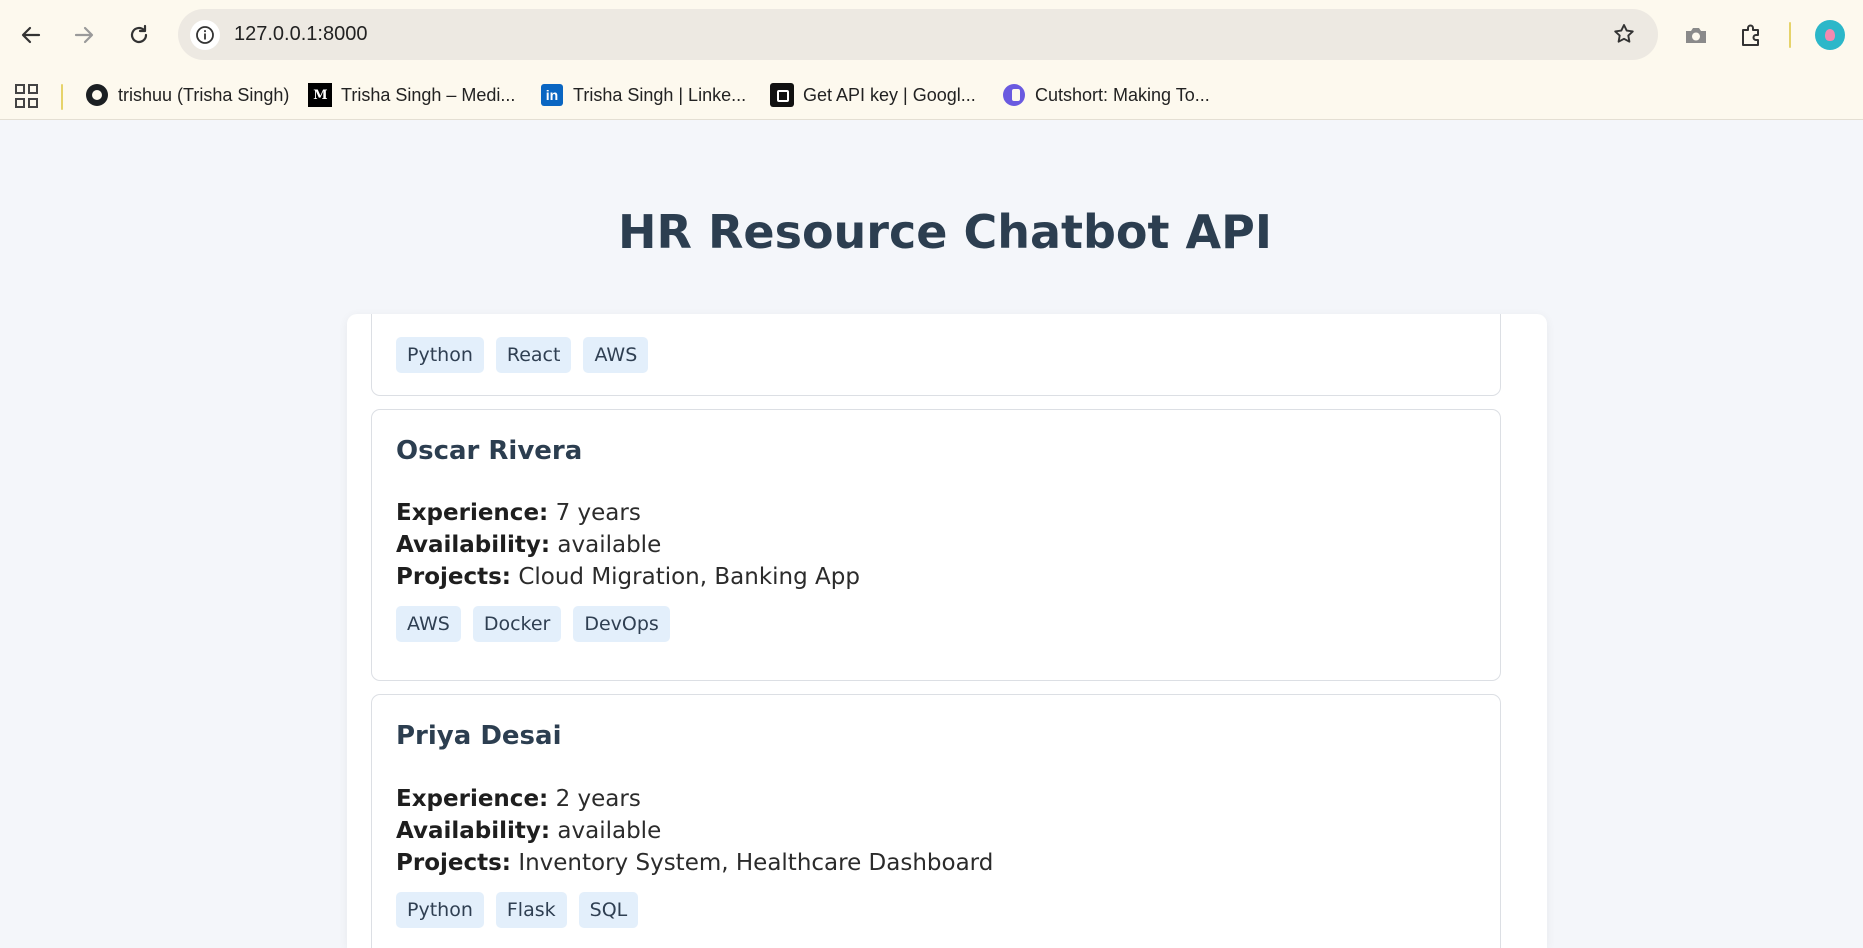 This screenshot has height=948, width=1863. Describe the element at coordinates (621, 624) in the screenshot. I see `skill-tag: DevOps` at that location.